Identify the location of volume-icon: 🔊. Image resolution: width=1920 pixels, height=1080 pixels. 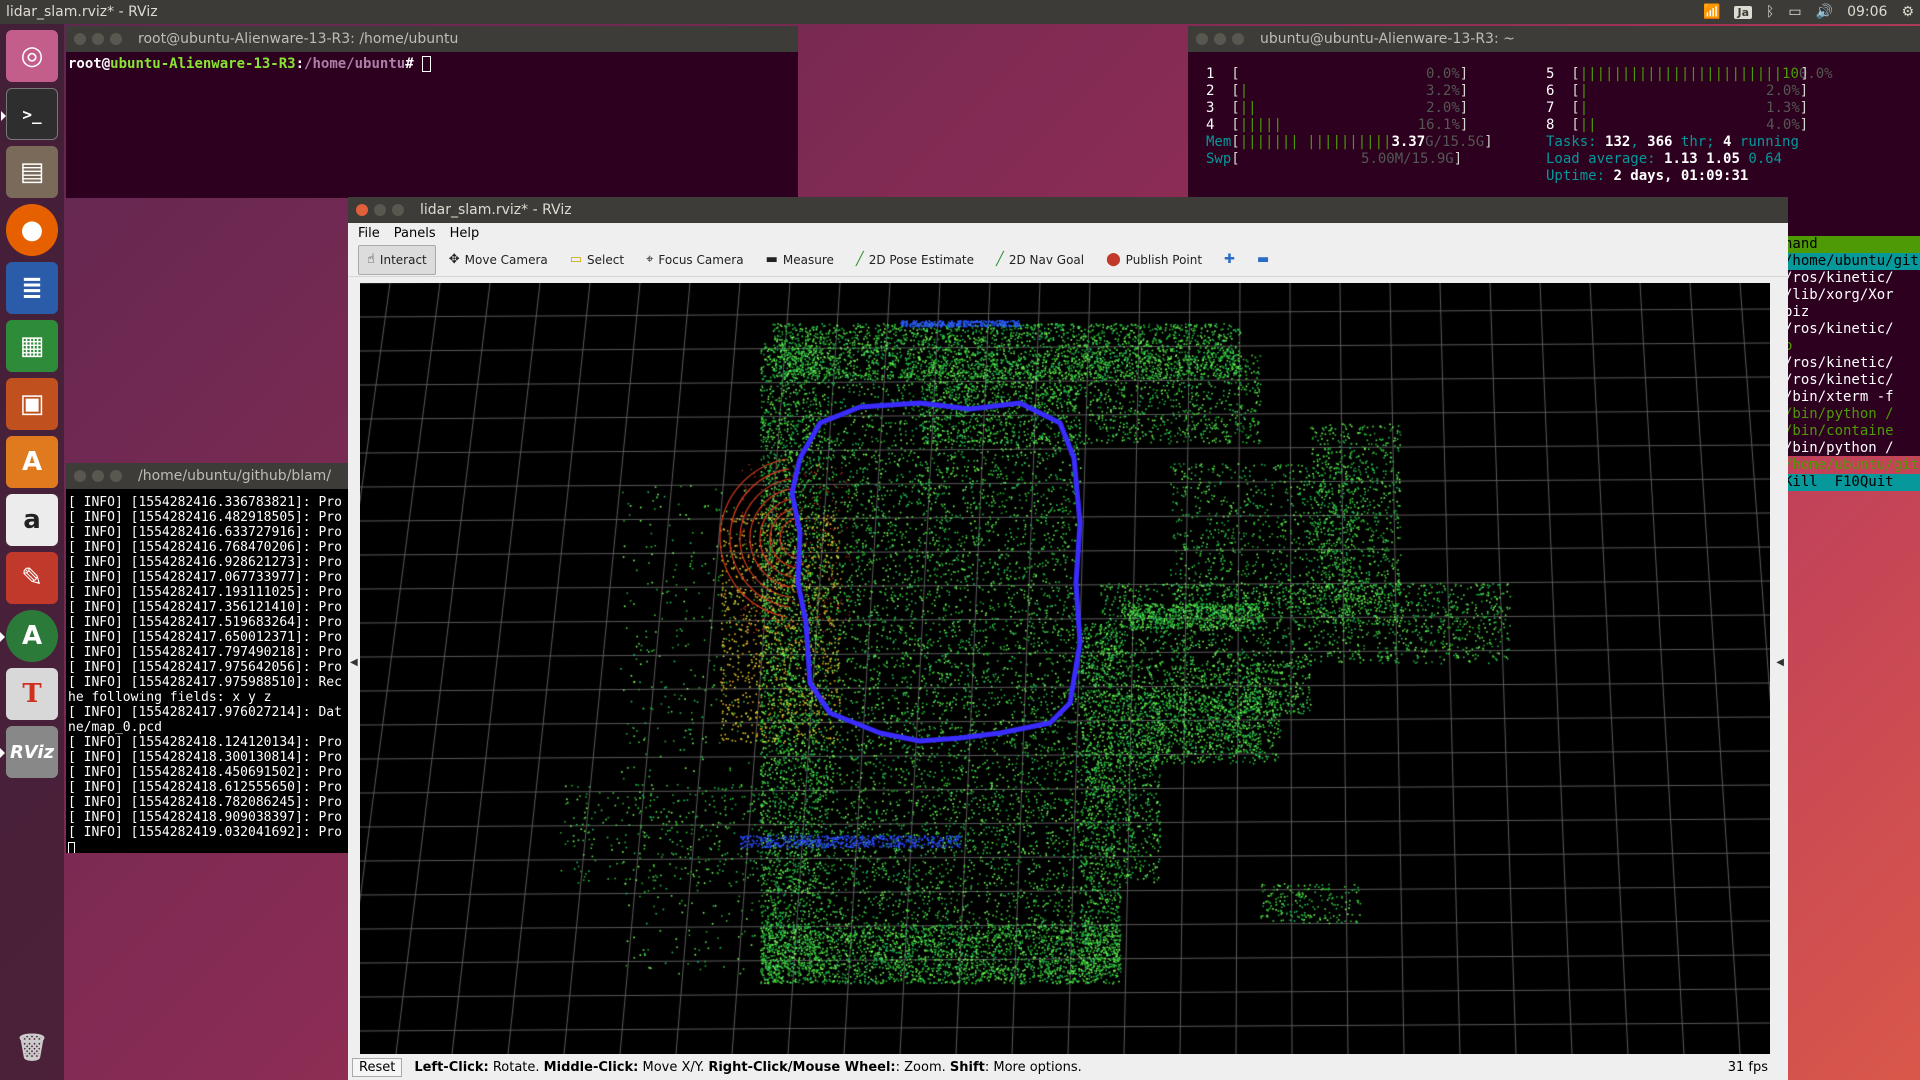
(1824, 12).